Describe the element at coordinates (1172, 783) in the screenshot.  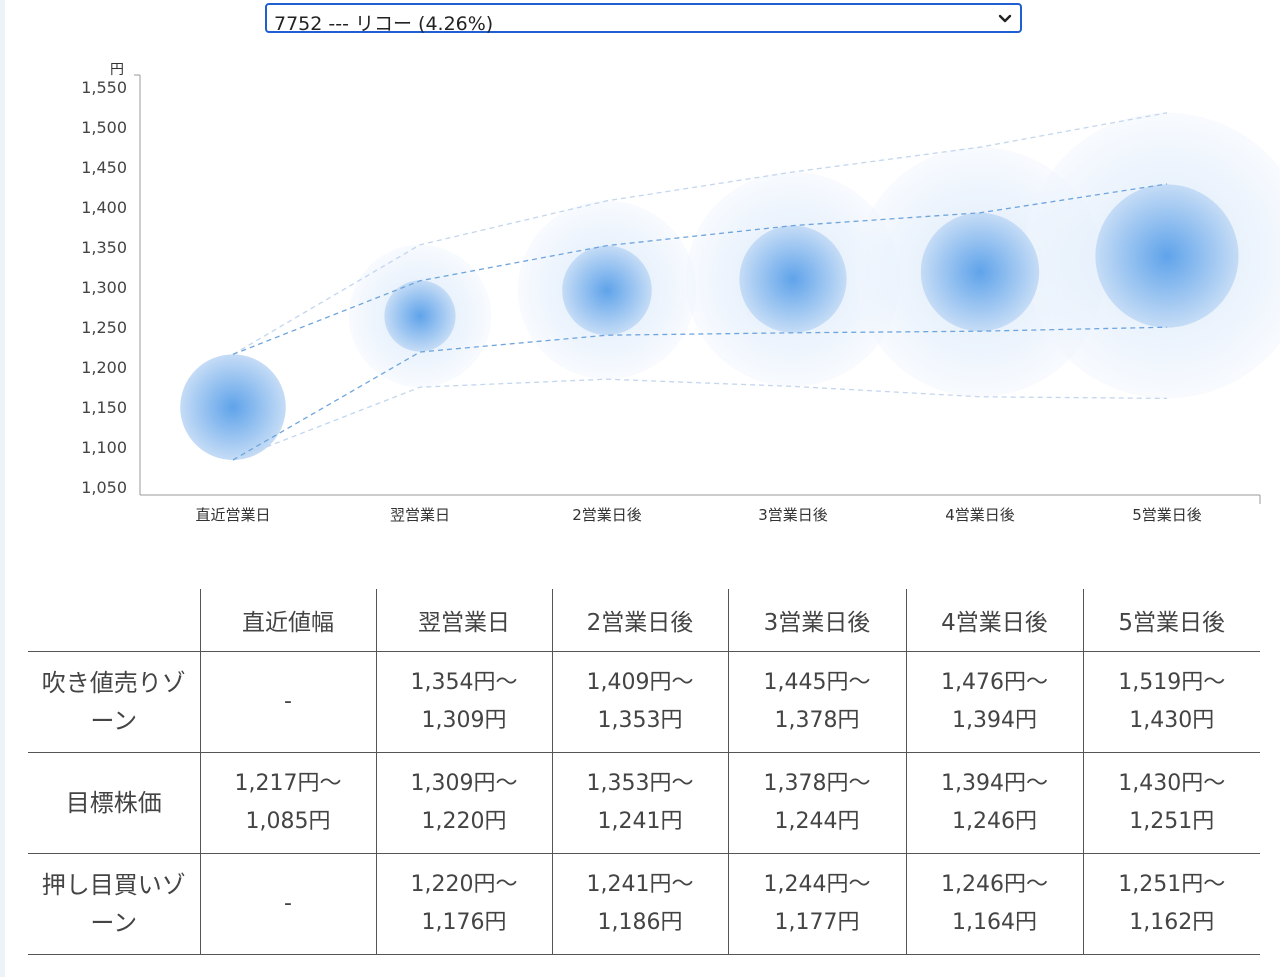
I see `cell-value: 1,430円〜` at that location.